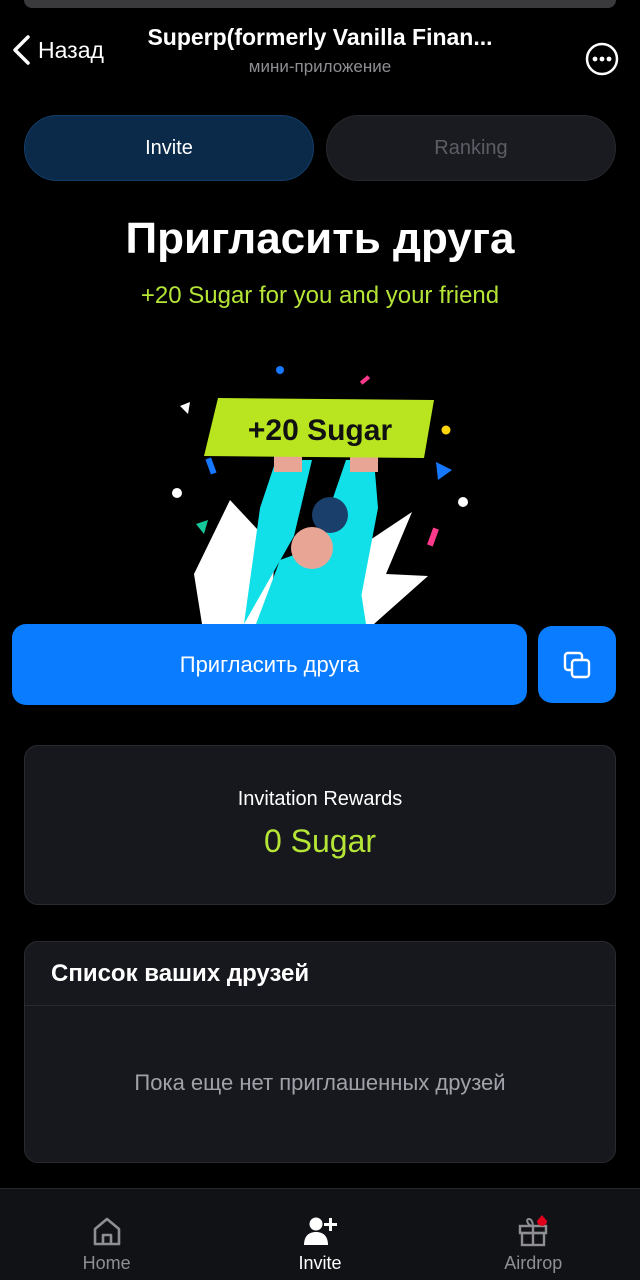 The height and width of the screenshot is (1280, 640). Describe the element at coordinates (471, 148) in the screenshot. I see `tab-ranking: Ranking` at that location.